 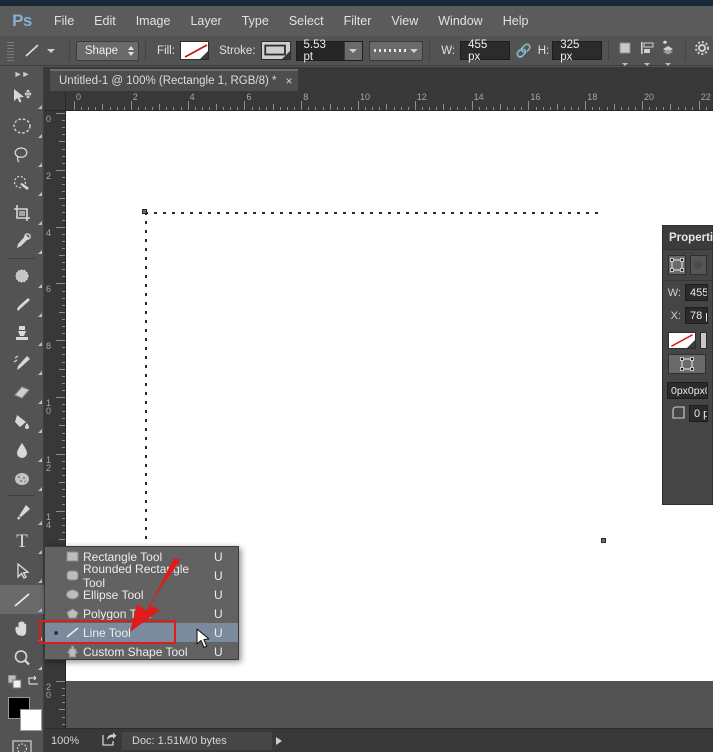 I want to click on line-tool-icon, so click(x=32, y=50).